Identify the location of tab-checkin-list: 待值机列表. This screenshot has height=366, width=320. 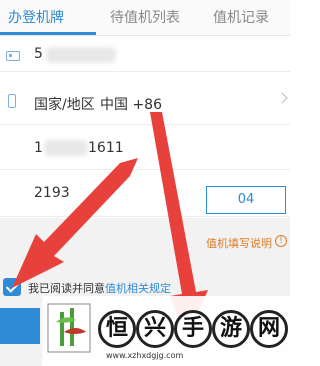
(145, 17).